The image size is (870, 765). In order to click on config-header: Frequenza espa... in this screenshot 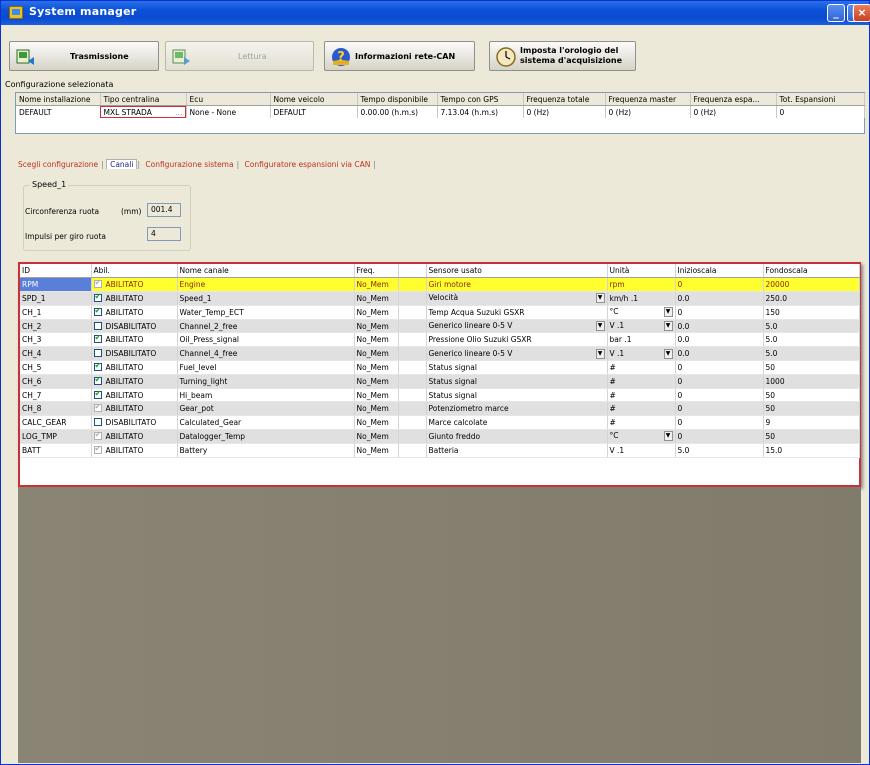, I will do `click(733, 99)`.